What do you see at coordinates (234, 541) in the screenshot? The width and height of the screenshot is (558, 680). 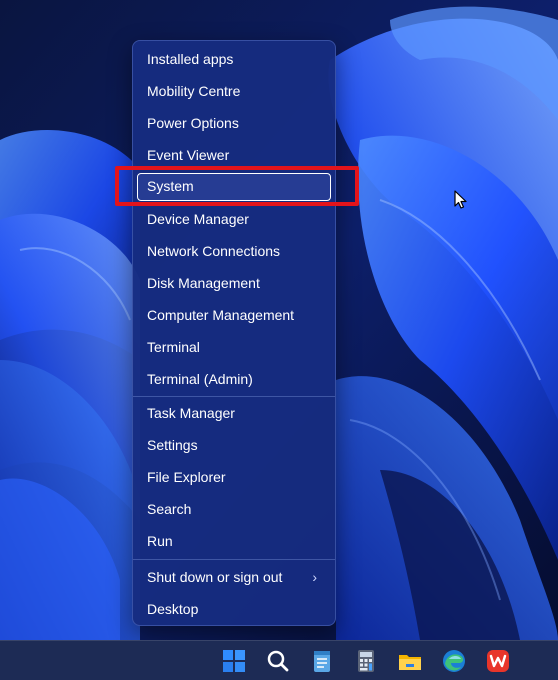 I see `menu-item-run: Run` at bounding box center [234, 541].